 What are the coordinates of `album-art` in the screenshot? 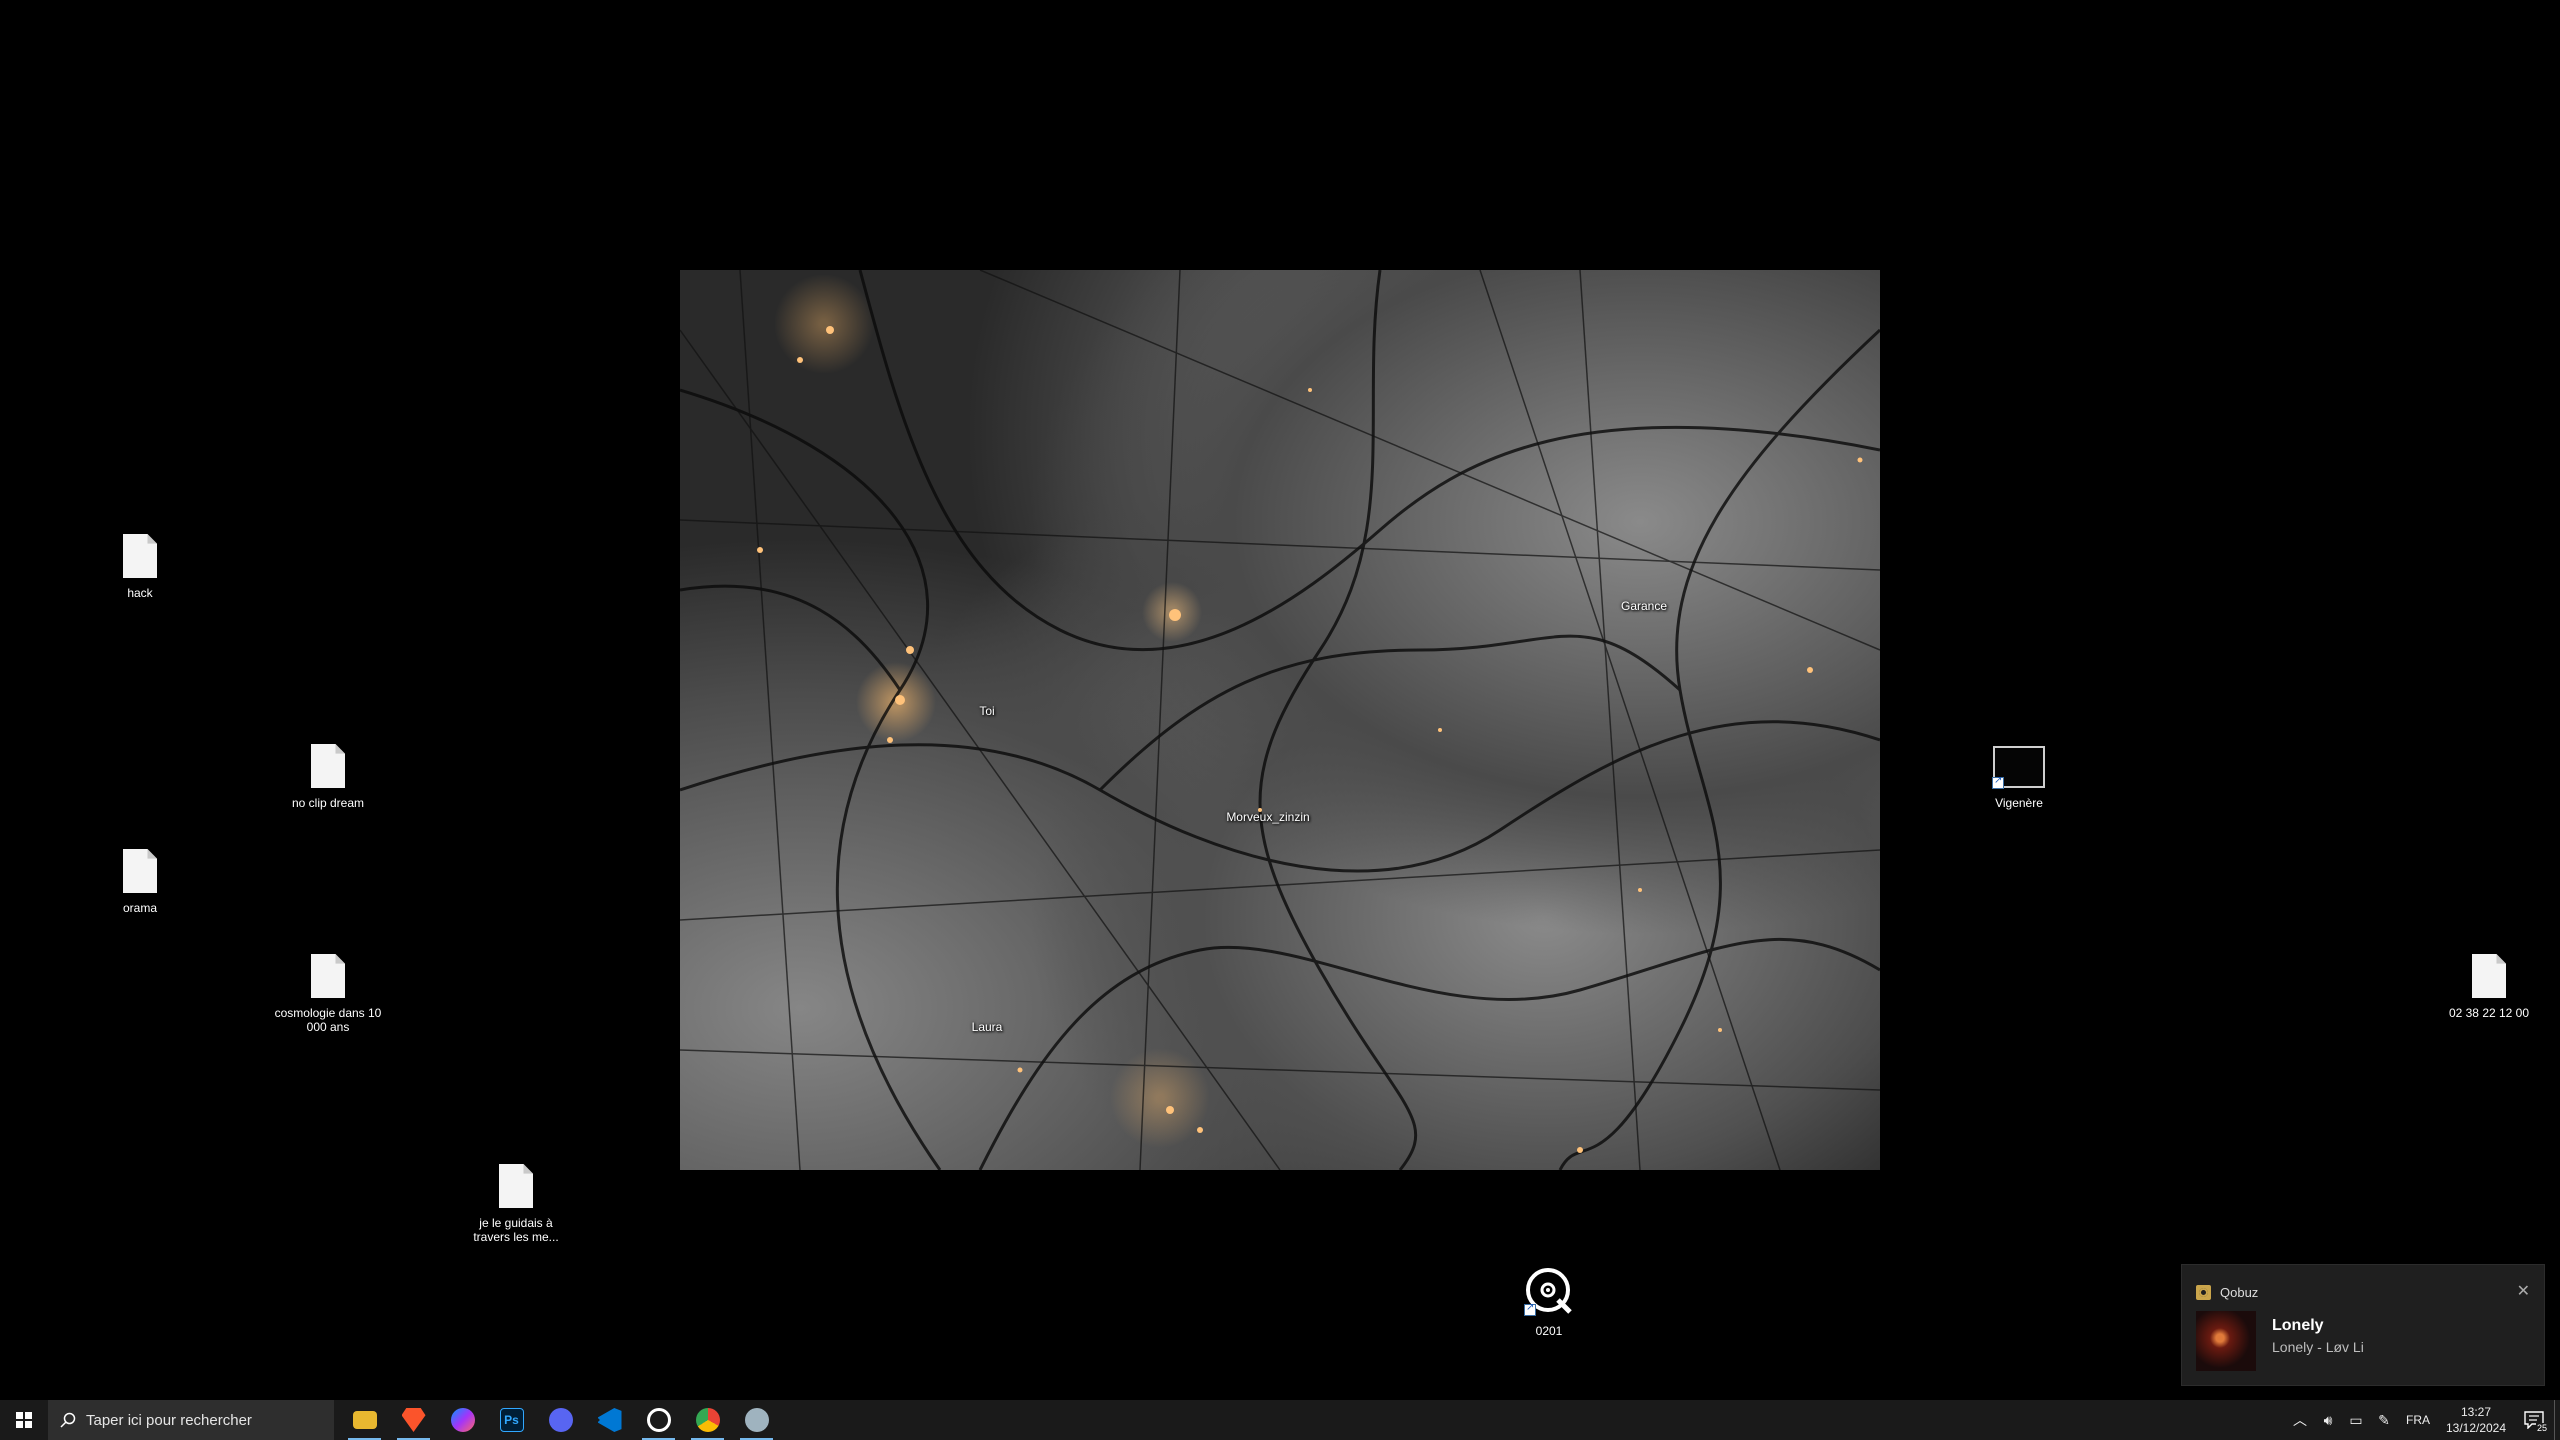 It's located at (2226, 1341).